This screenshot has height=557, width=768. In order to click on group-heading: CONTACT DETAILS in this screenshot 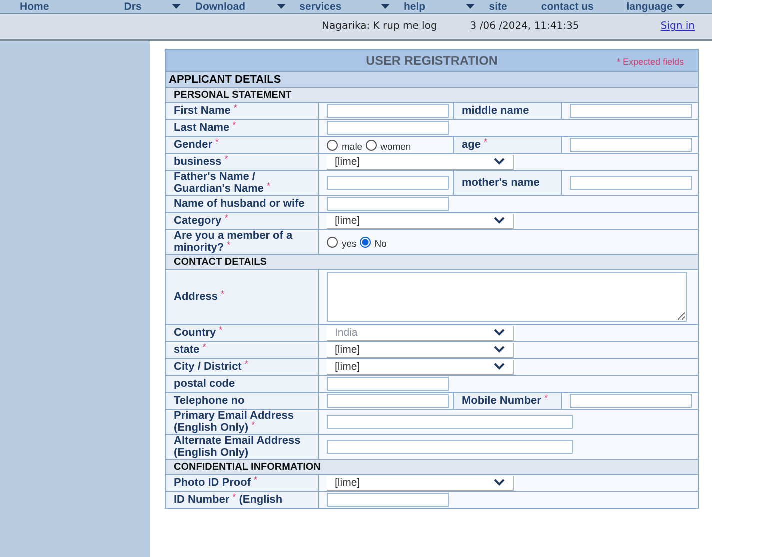, I will do `click(432, 262)`.